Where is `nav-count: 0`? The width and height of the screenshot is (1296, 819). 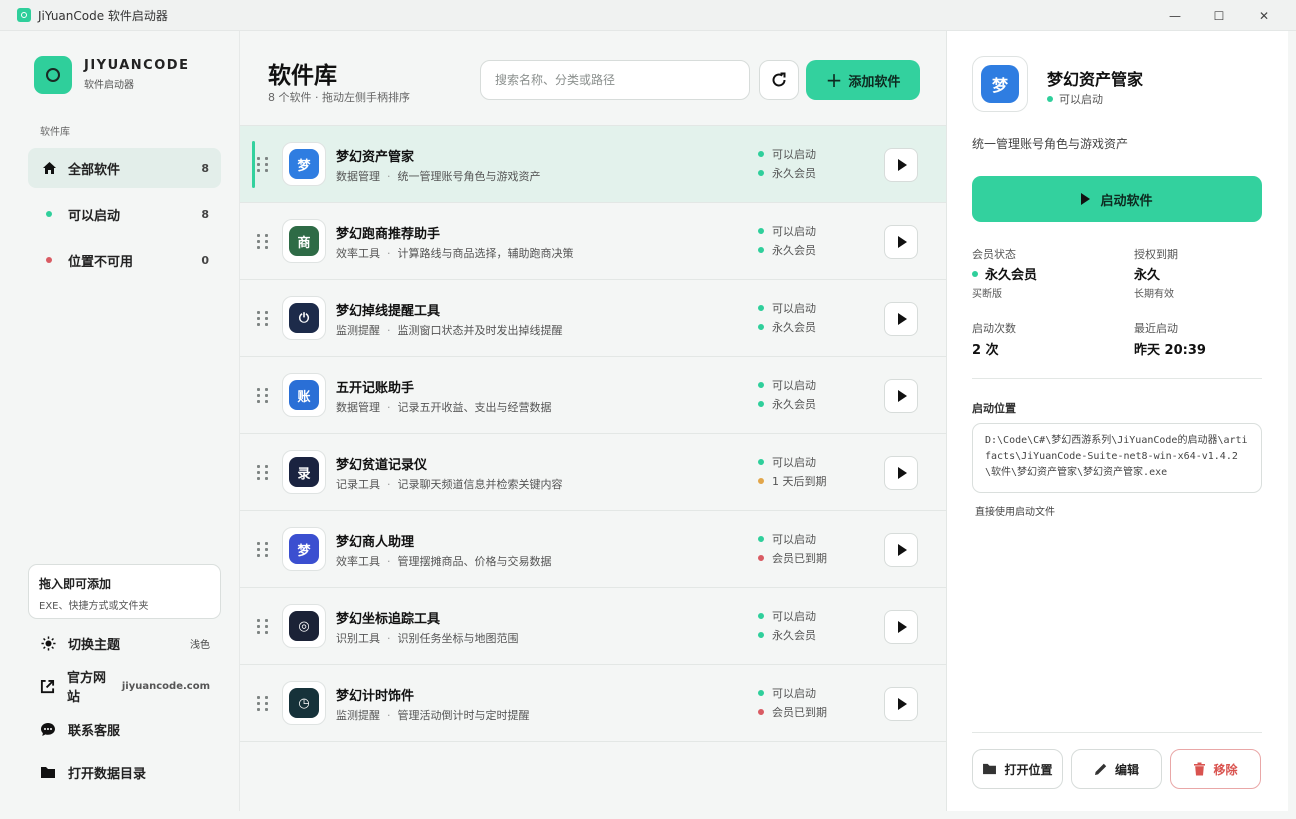
nav-count: 0 is located at coordinates (205, 260).